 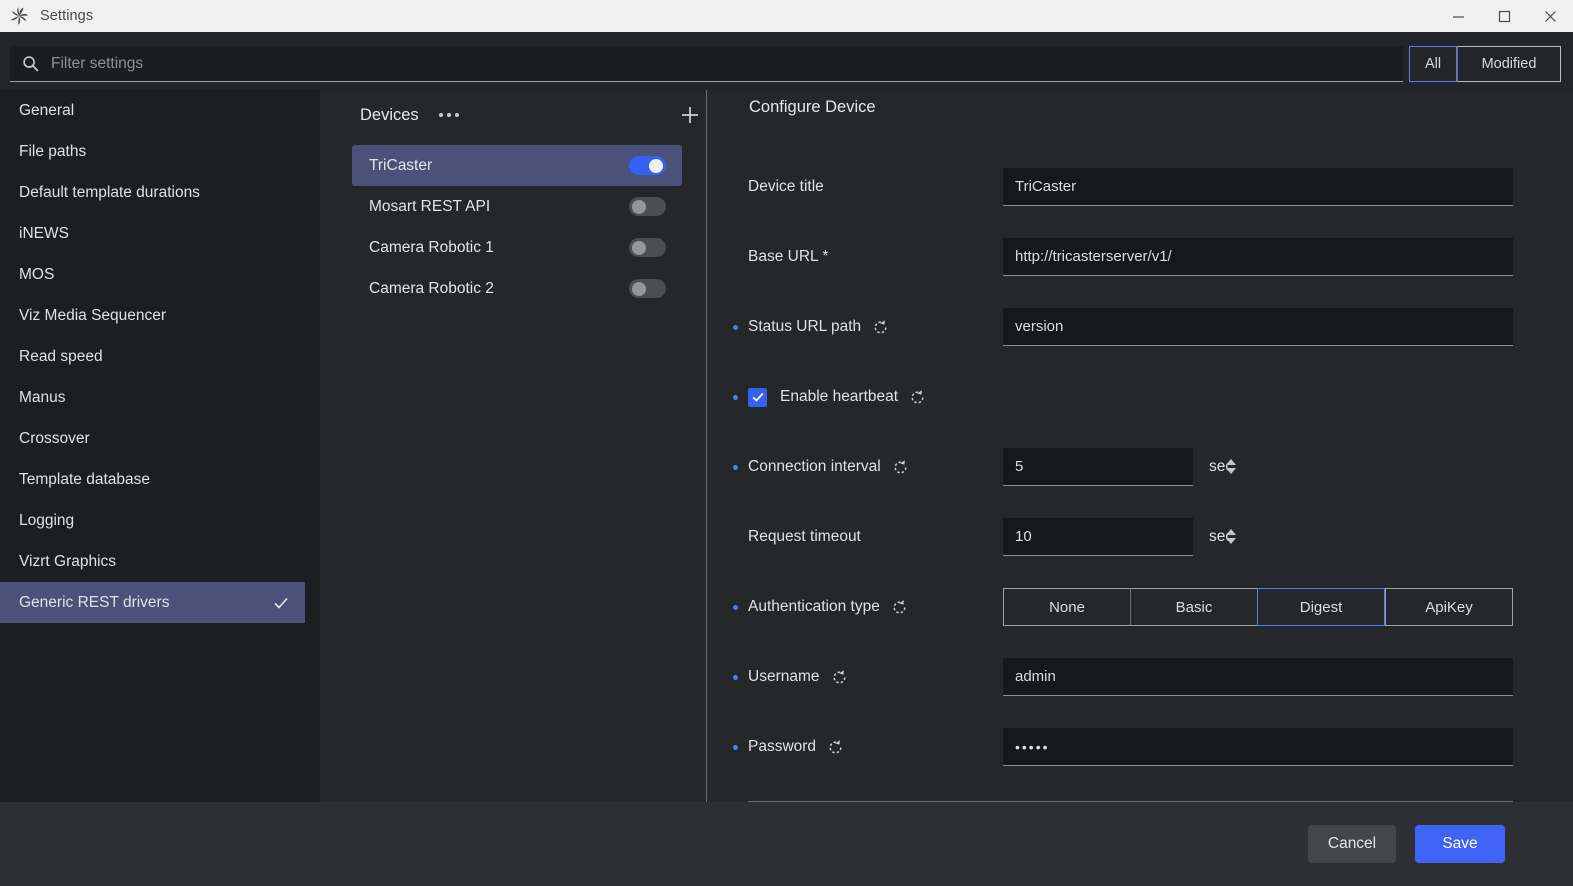 I want to click on vizrt-pinwheel-icon, so click(x=19, y=16).